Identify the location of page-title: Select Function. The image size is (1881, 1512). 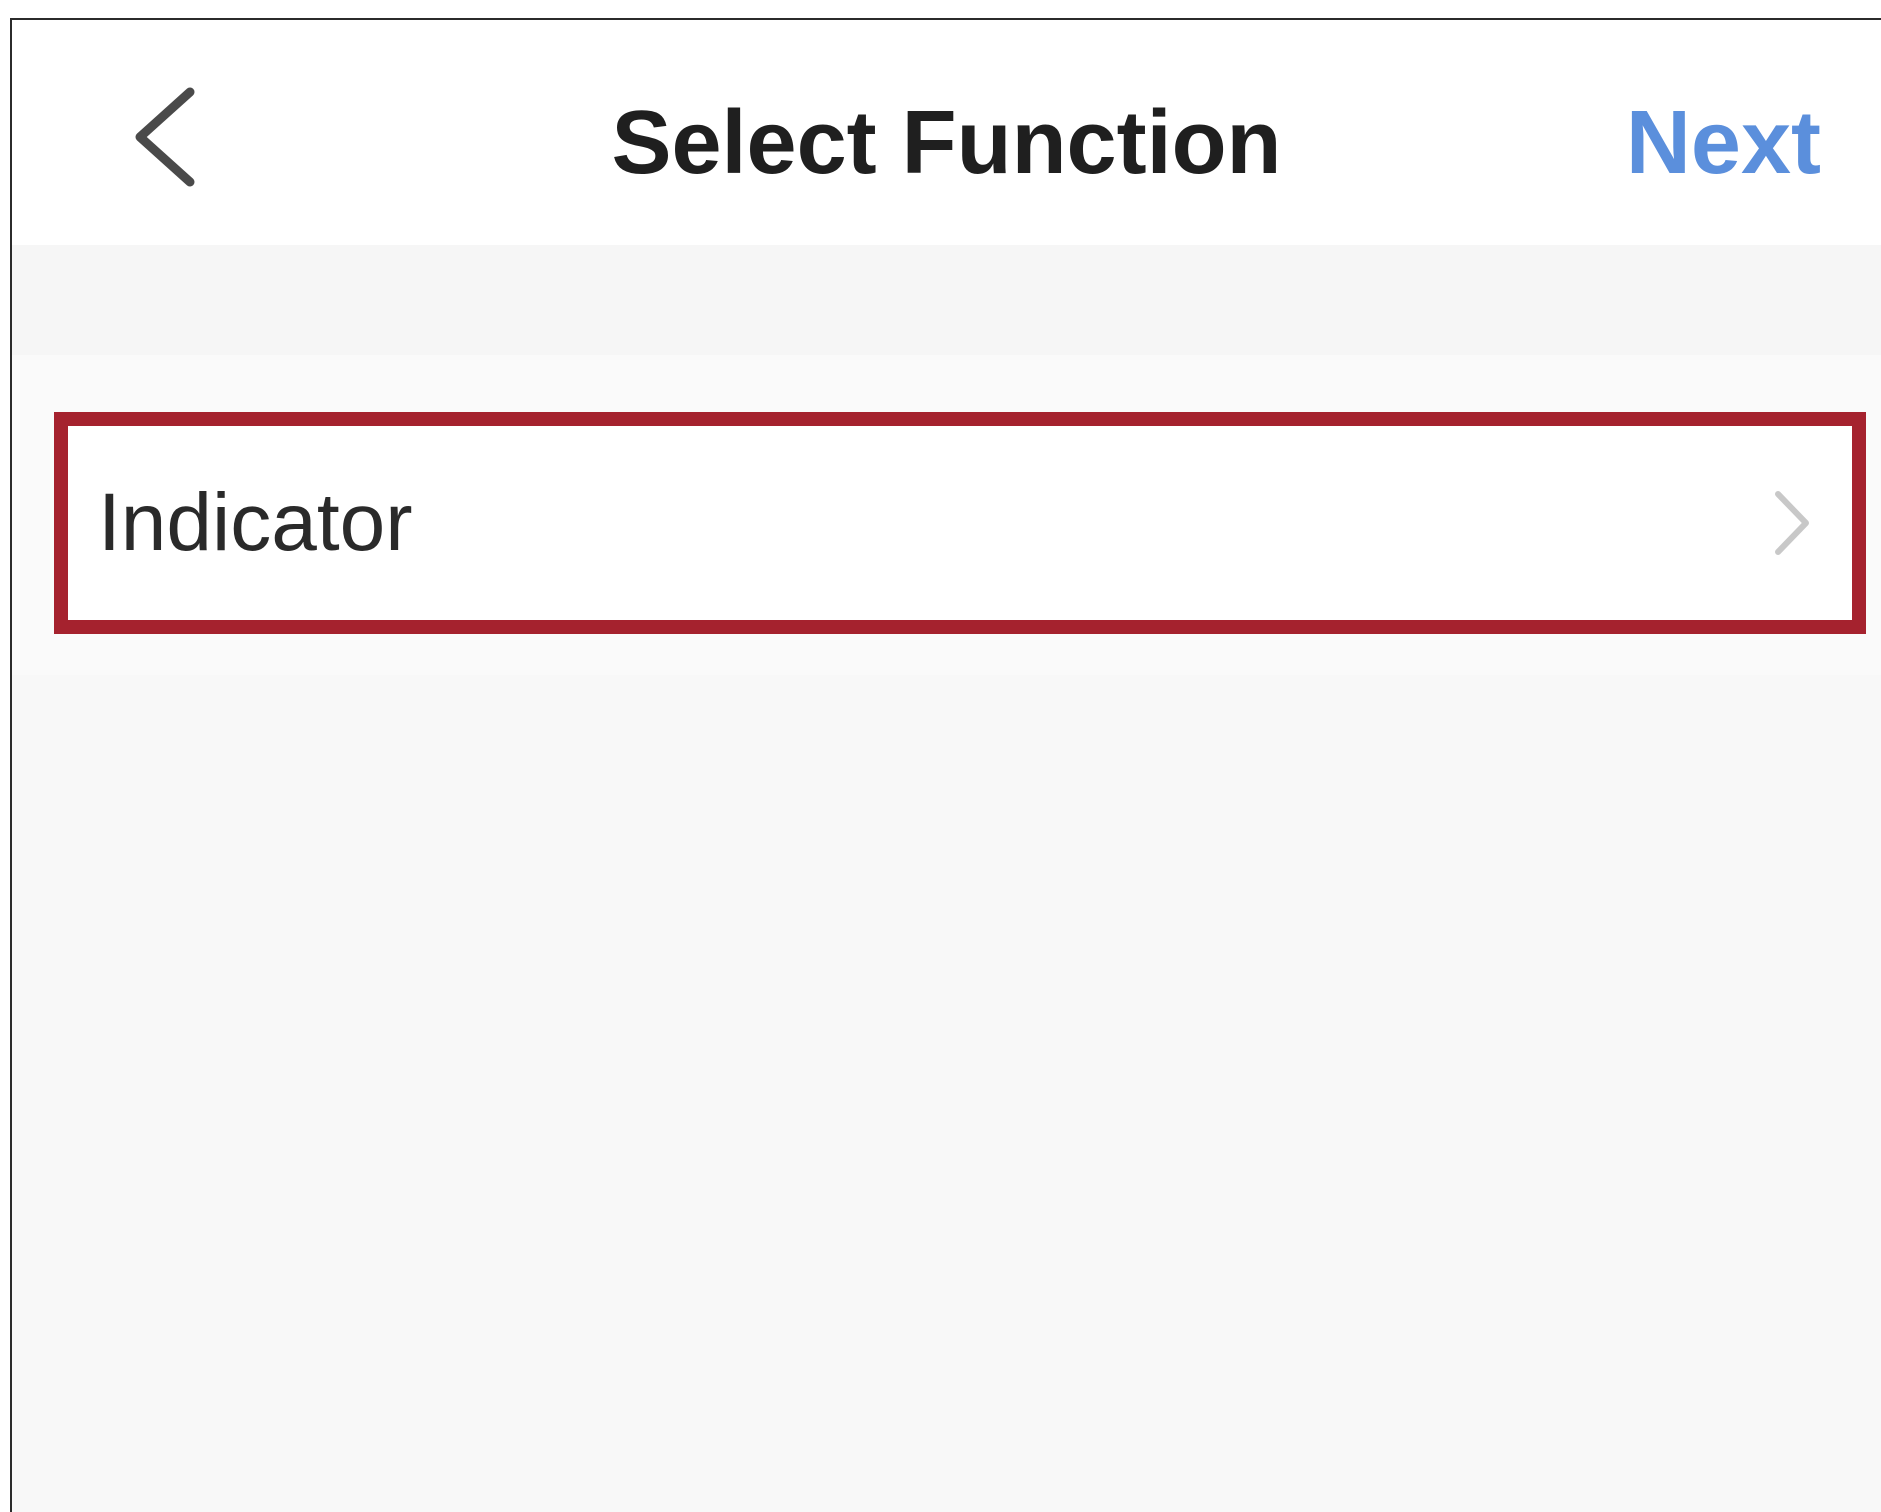
(946, 143).